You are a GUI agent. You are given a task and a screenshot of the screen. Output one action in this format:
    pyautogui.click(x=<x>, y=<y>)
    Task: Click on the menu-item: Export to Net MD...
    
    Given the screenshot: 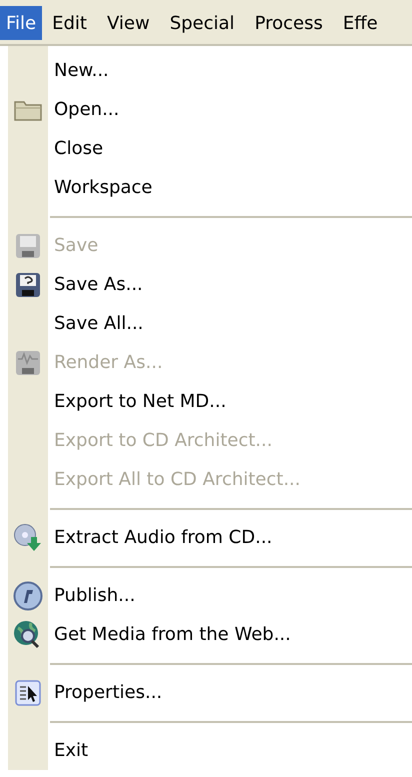 What is the action you would take?
    pyautogui.click(x=140, y=401)
    